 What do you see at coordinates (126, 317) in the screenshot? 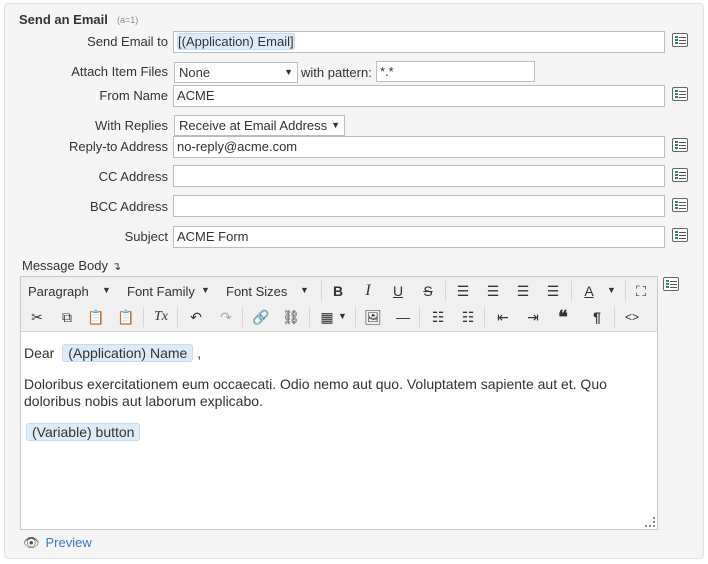
I see `paste-text-icon: 📋` at bounding box center [126, 317].